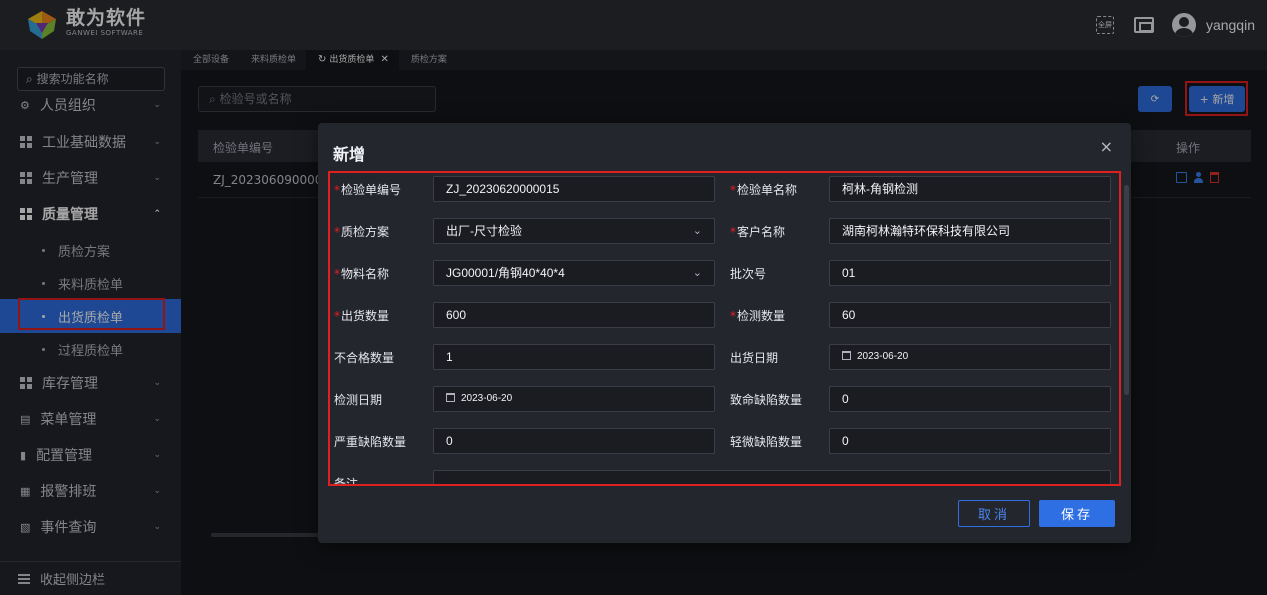 The image size is (1267, 595). What do you see at coordinates (346, 481) in the screenshot?
I see `field-label-remark: 备注` at bounding box center [346, 481].